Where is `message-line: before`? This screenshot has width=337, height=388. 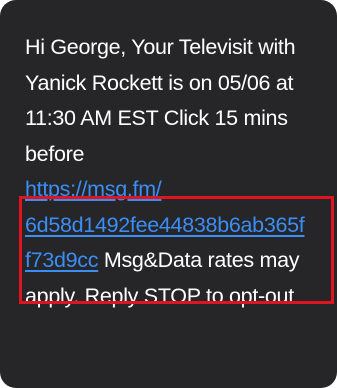 message-line: before is located at coordinates (55, 153).